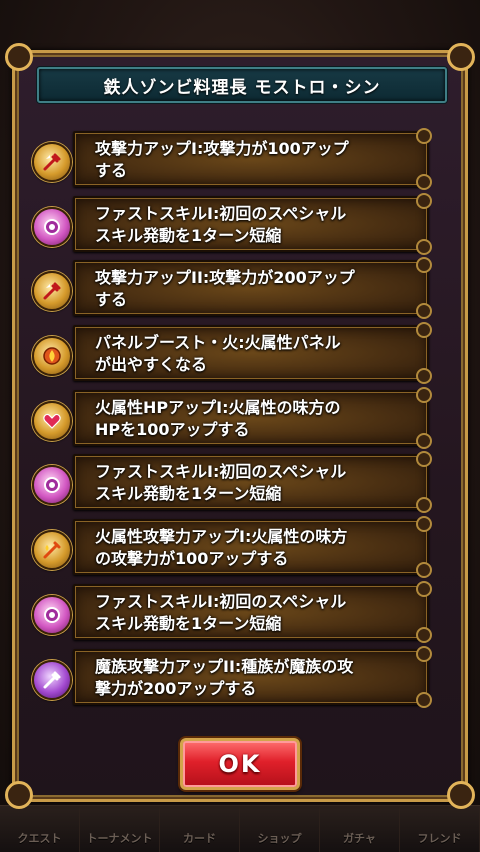 This screenshot has width=480, height=852. What do you see at coordinates (440, 829) in the screenshot?
I see `tab-friend: フレンド` at bounding box center [440, 829].